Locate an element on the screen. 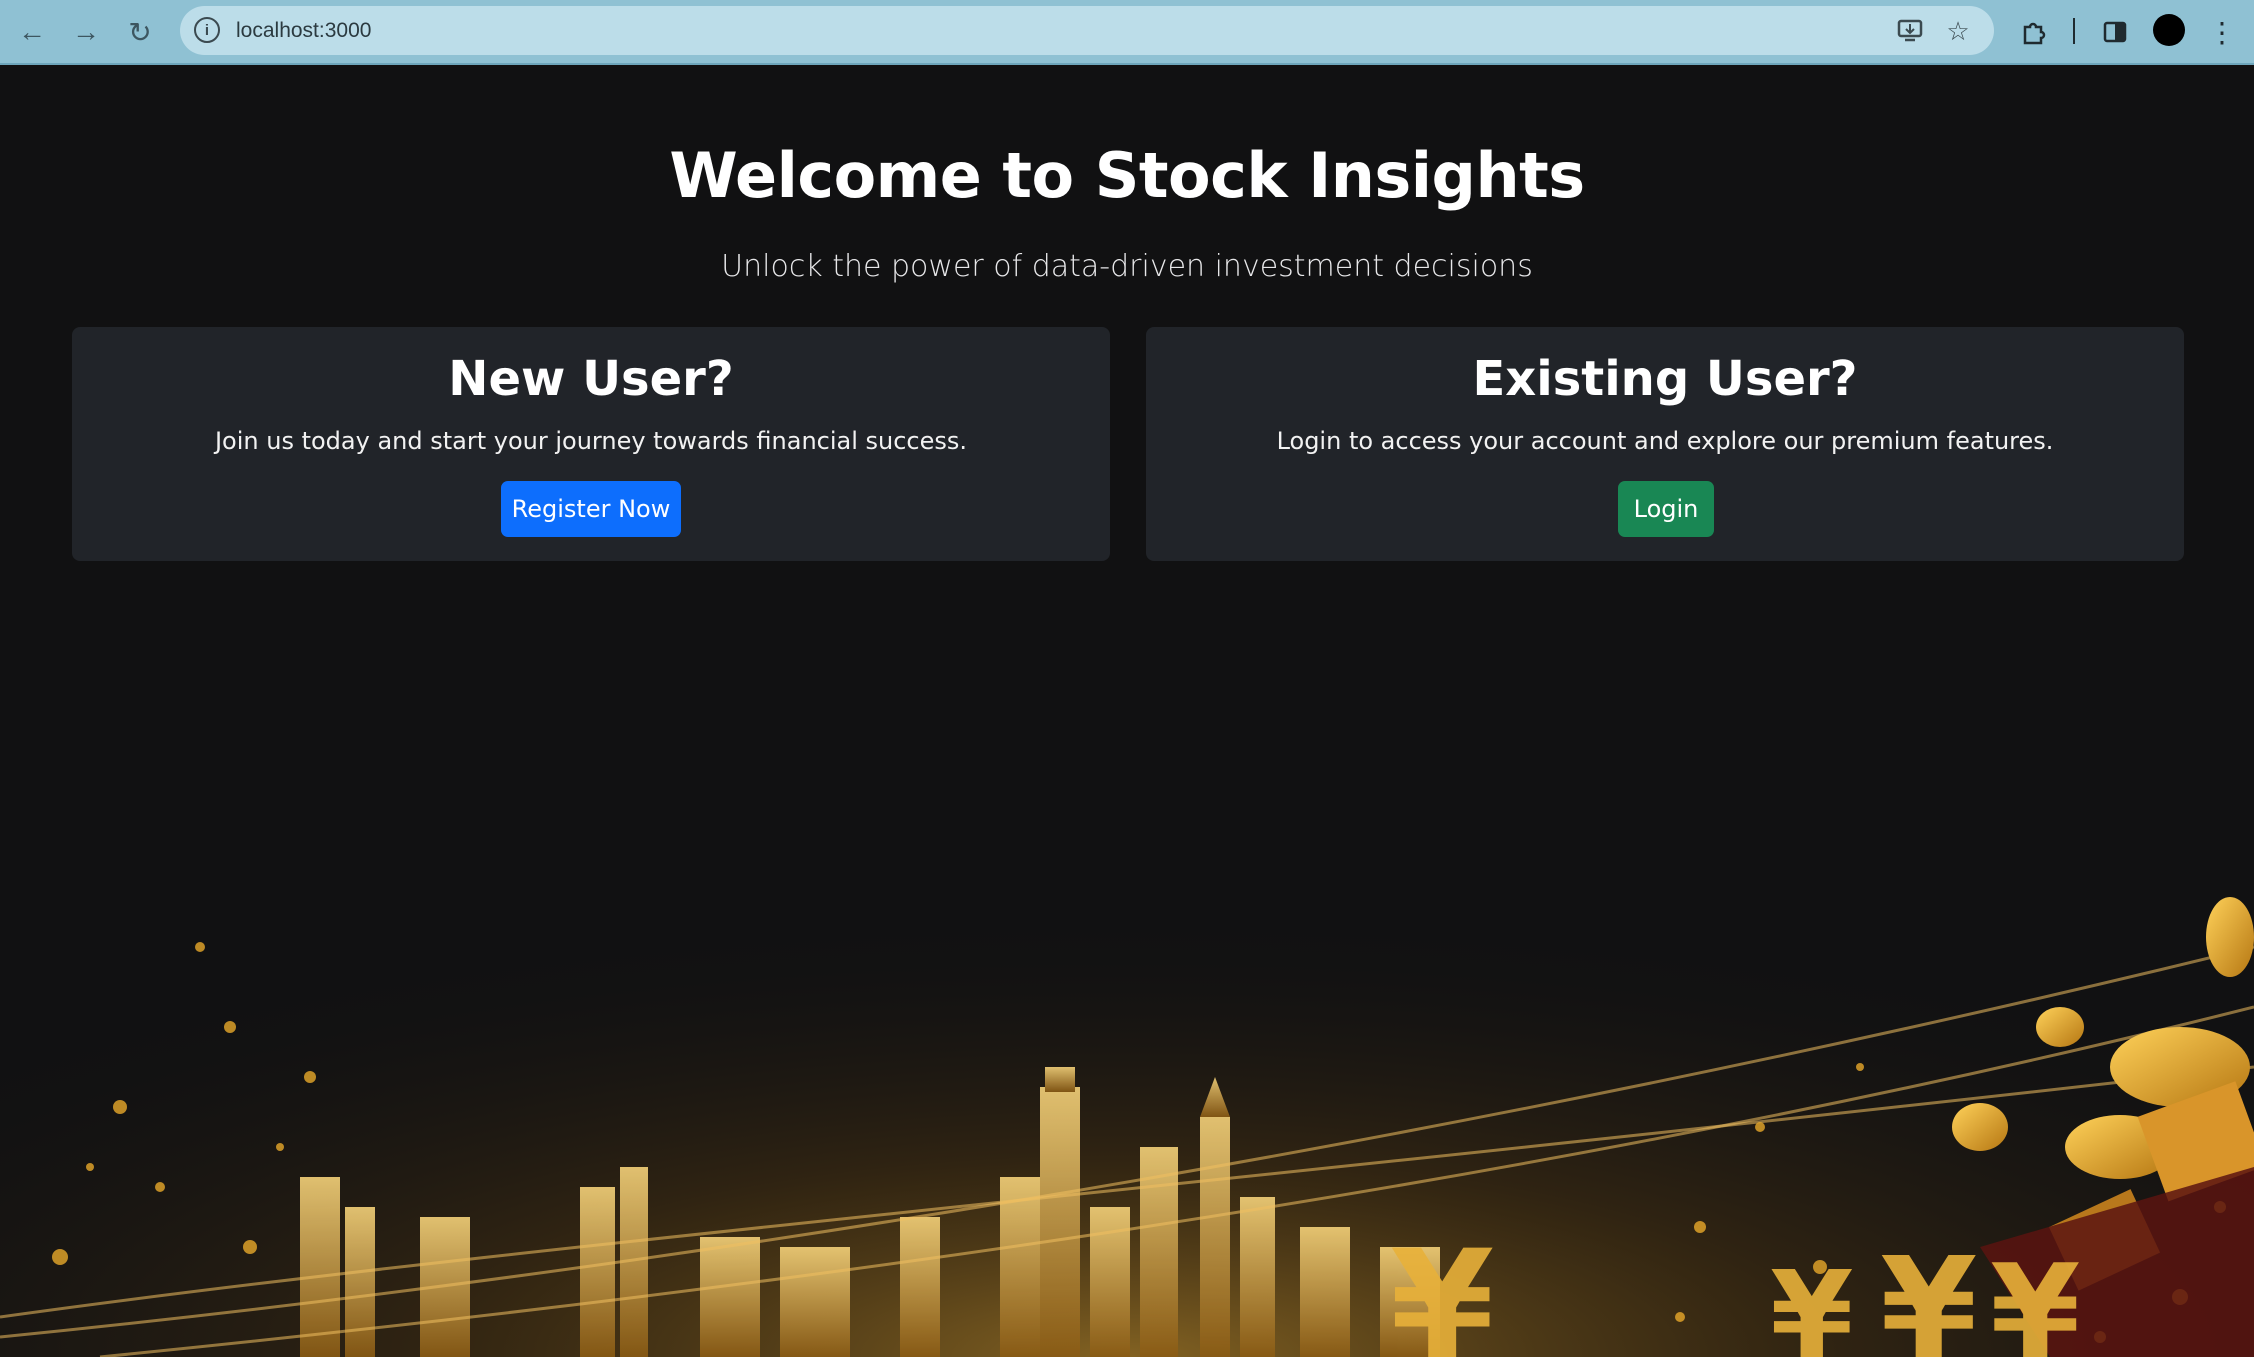 The width and height of the screenshot is (2254, 1357). reload-icon: ↻ is located at coordinates (140, 32).